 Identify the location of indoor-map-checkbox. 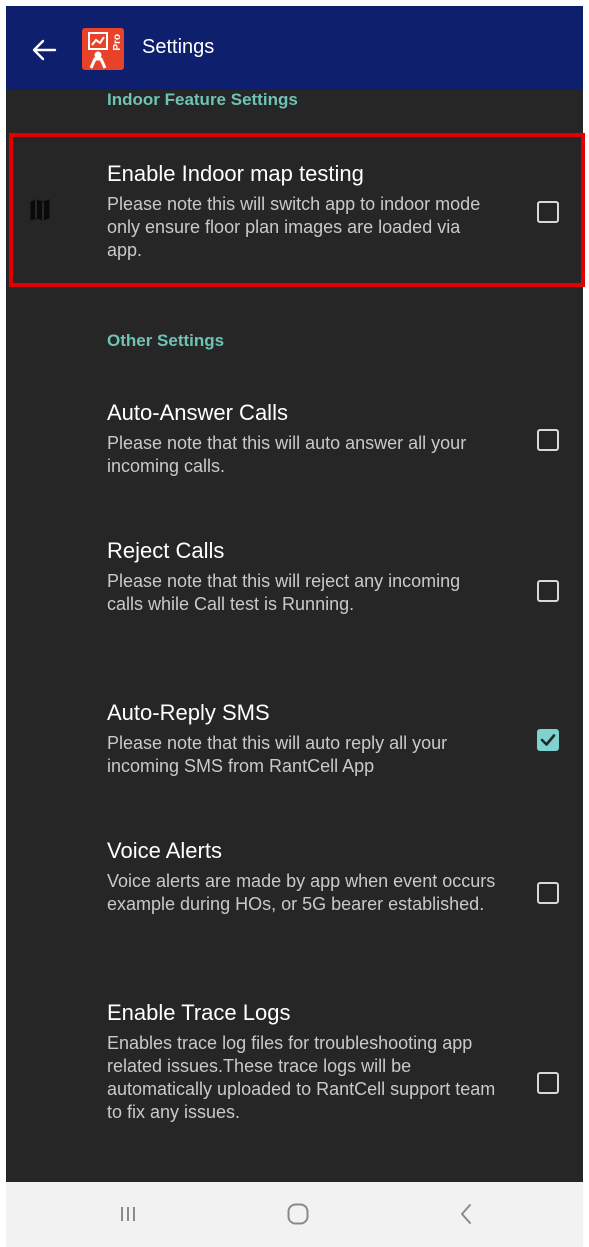
(548, 212).